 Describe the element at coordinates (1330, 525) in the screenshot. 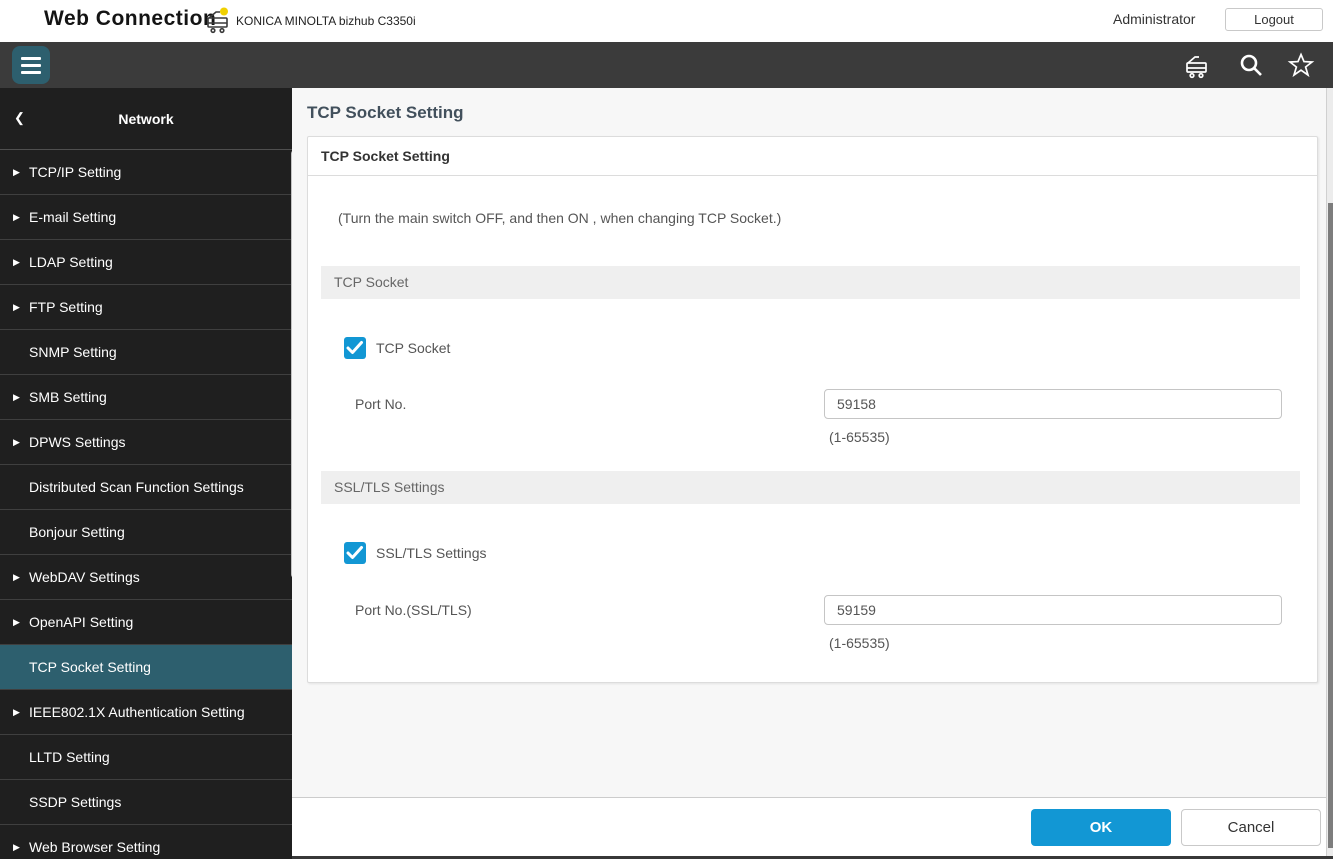

I see `page-scrollbar-thumb` at that location.